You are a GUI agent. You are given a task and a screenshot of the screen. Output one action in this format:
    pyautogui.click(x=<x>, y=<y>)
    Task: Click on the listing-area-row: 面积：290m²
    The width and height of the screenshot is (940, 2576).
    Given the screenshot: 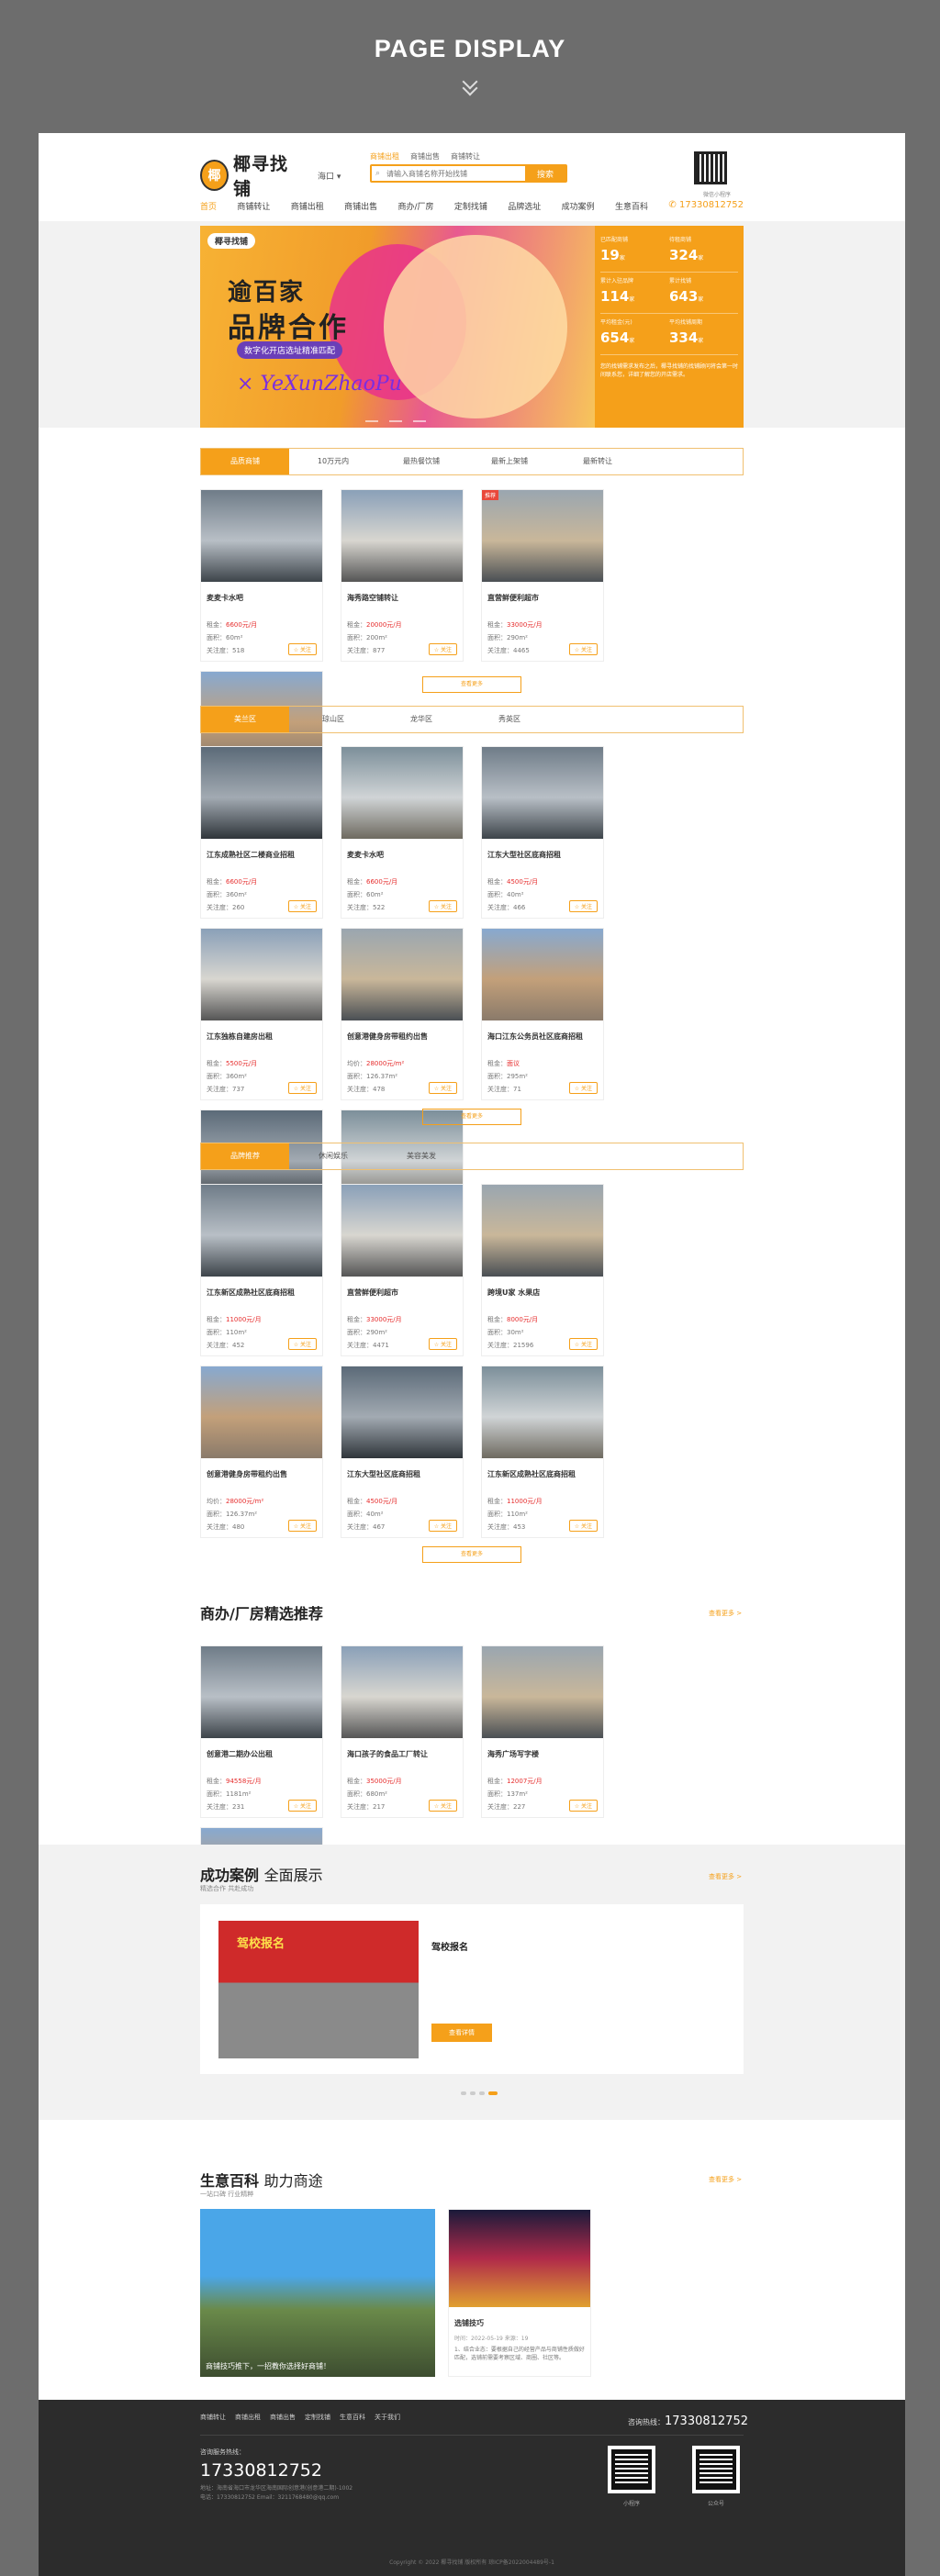 What is the action you would take?
    pyautogui.click(x=545, y=637)
    